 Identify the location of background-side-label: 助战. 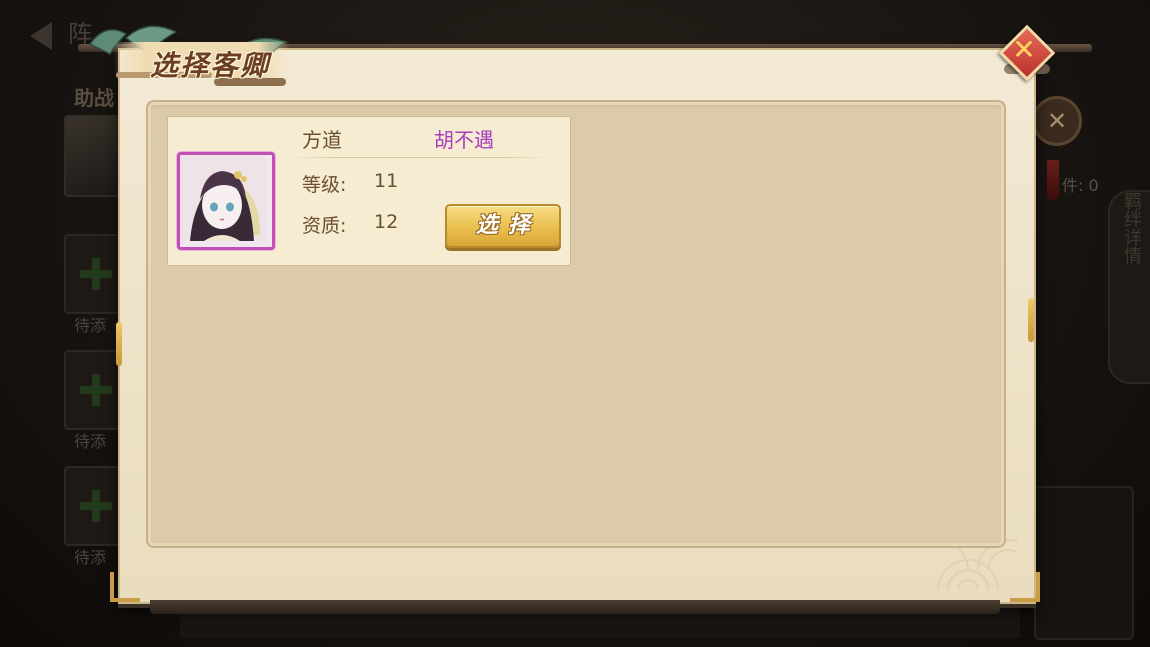
(94, 98).